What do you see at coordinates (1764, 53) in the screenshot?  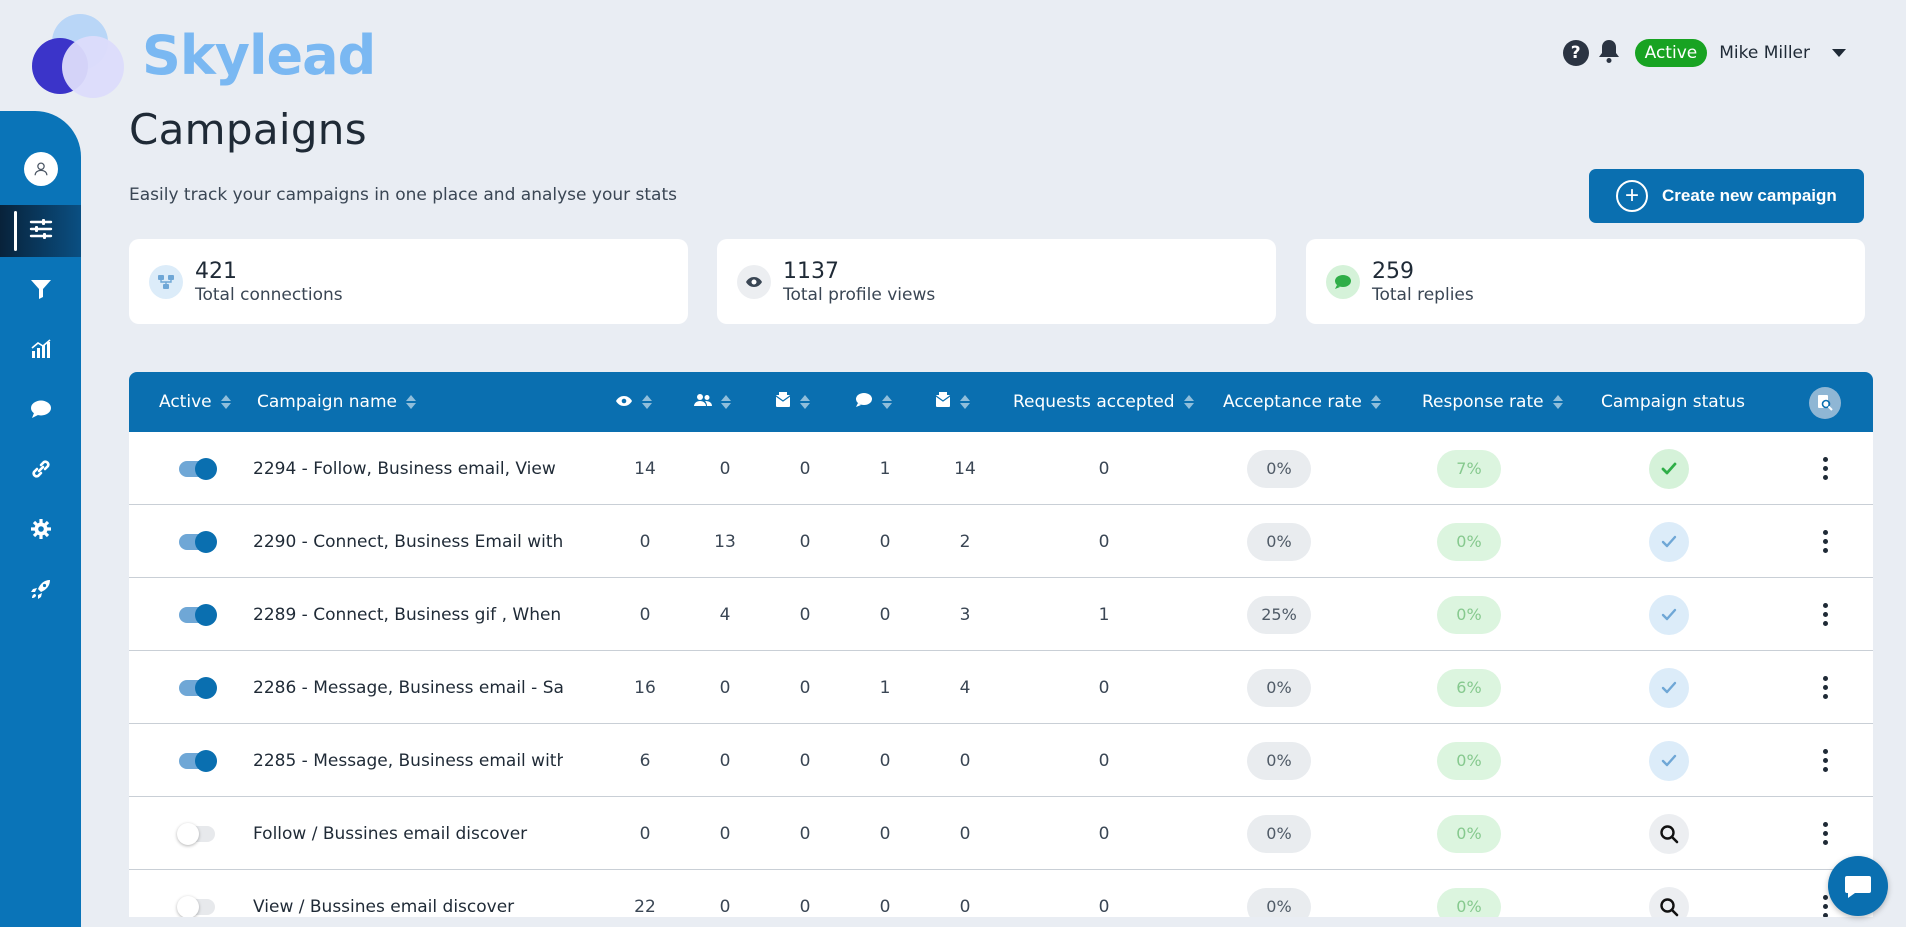 I see `user-name: Mike Miller` at bounding box center [1764, 53].